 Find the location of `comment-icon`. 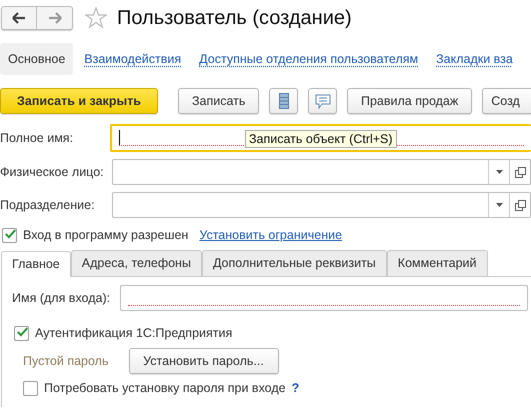

comment-icon is located at coordinates (322, 101).